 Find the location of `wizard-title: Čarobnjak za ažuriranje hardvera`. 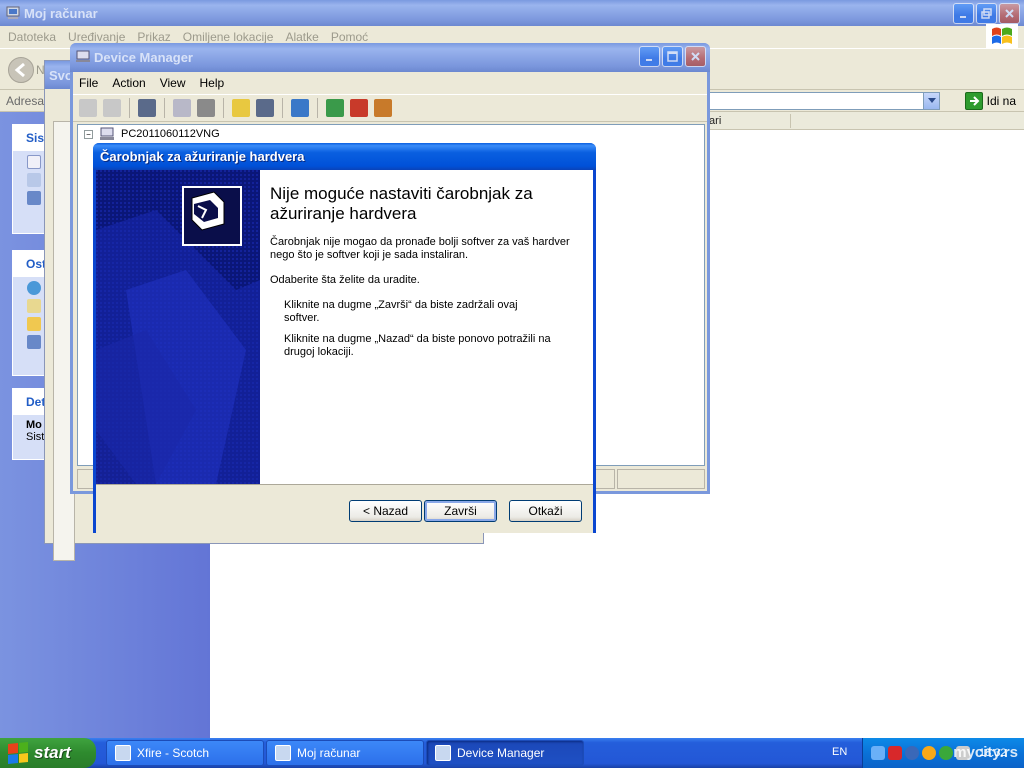

wizard-title: Čarobnjak za ažuriranje hardvera is located at coordinates (202, 156).